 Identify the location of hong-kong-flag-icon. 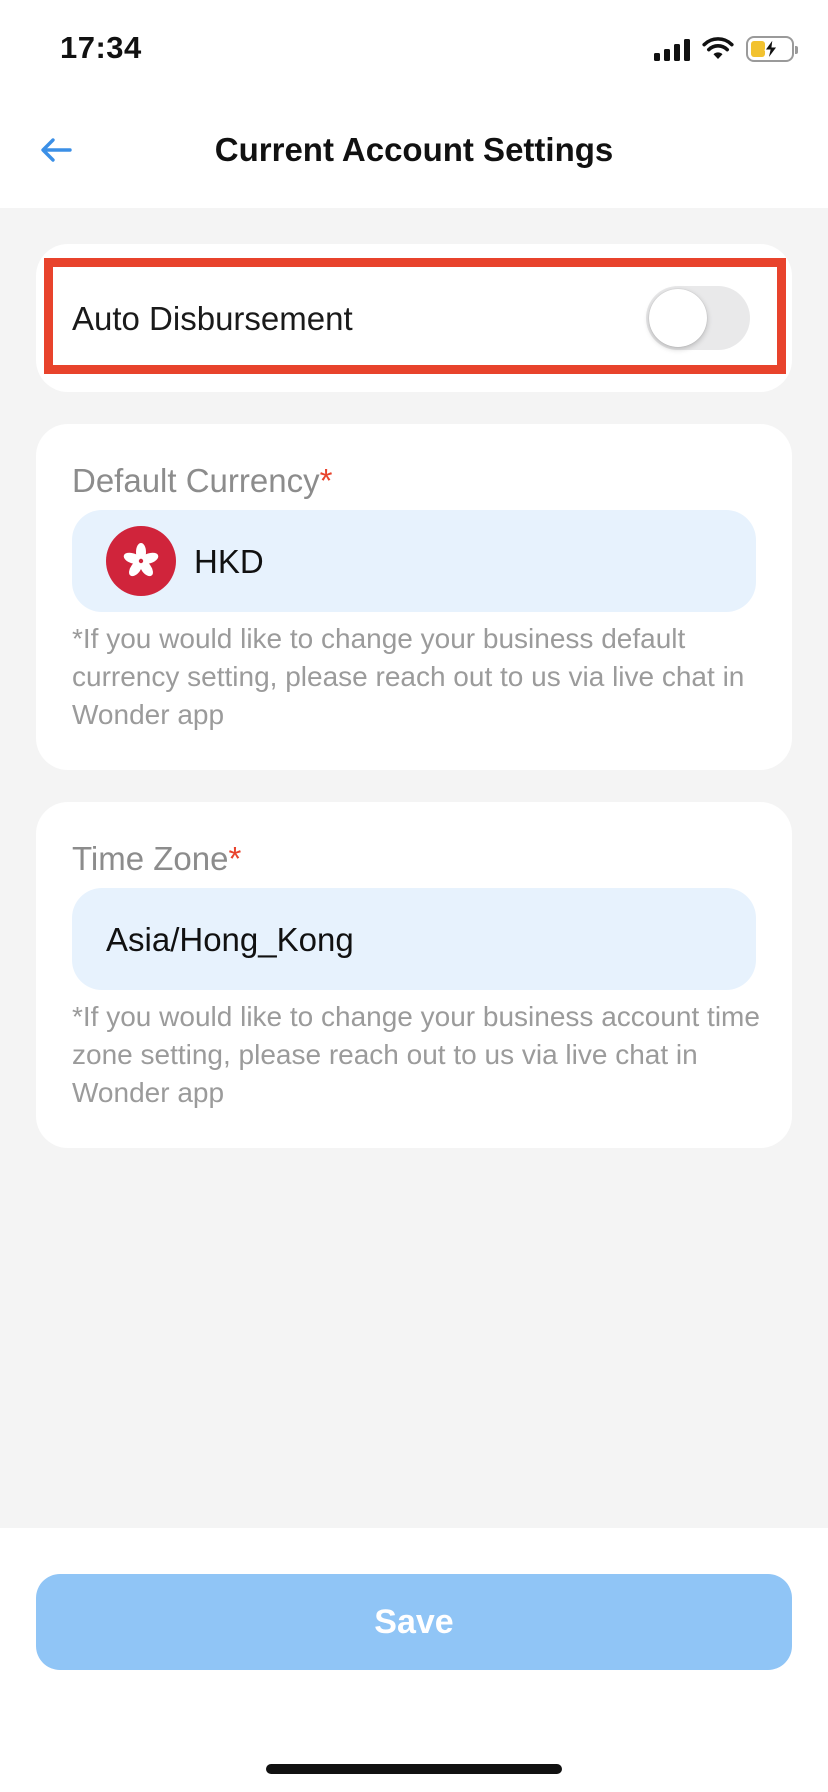
(141, 561).